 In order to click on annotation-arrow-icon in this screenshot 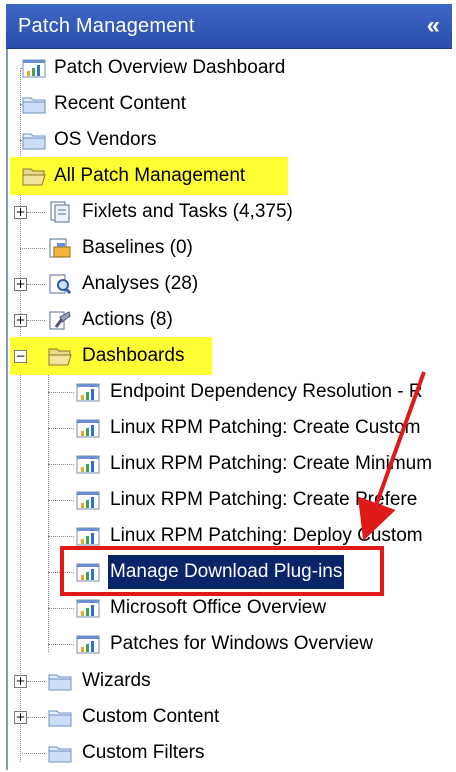, I will do `click(391, 456)`.